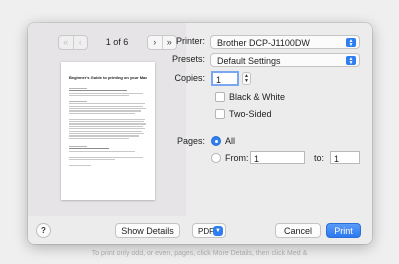  I want to click on presets-value: Default Settings, so click(249, 61).